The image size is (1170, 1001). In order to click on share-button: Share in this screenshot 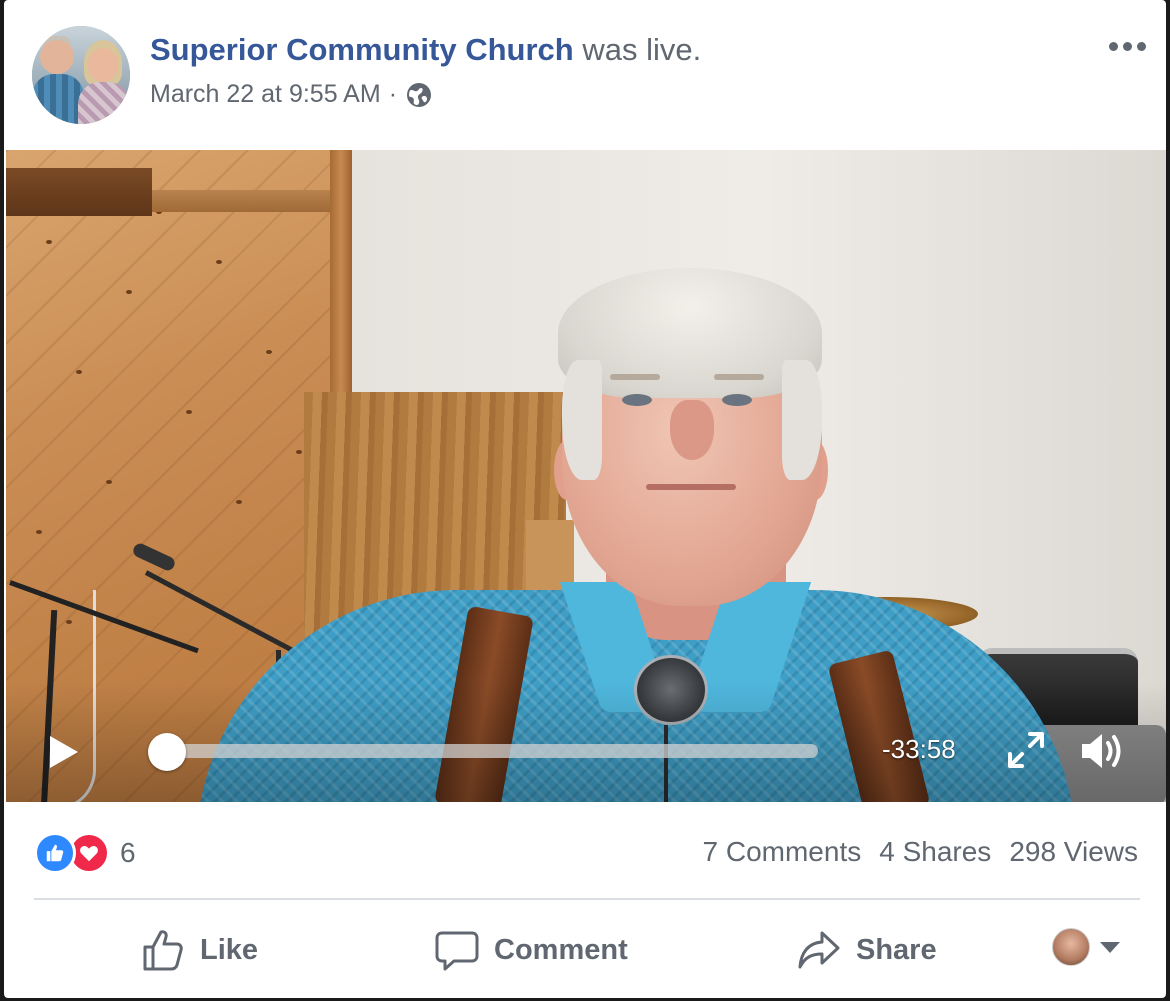, I will do `click(866, 950)`.